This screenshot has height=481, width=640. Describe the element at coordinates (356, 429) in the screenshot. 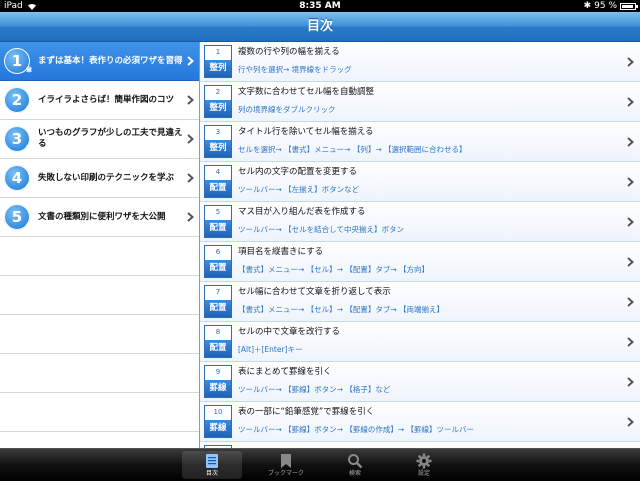

I see `list-item-subtitle: ツールバー→ 【罫線】ボタン→ 【罫線の作成】→ 【罫線】ツールバー` at that location.